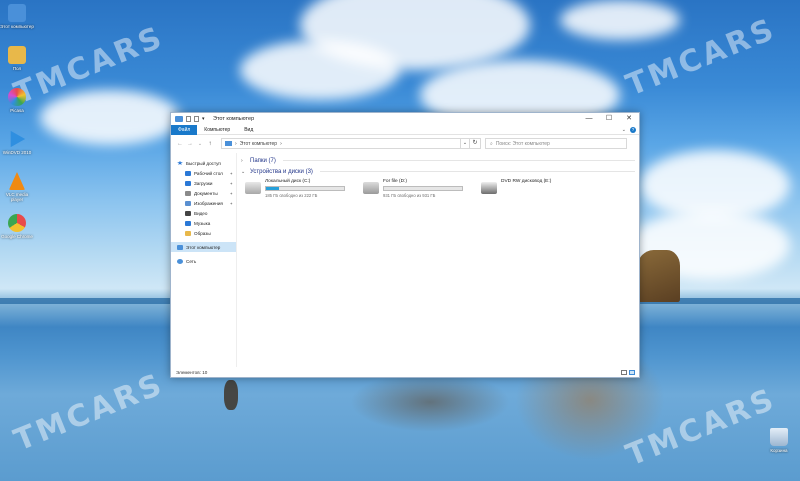 Image resolution: width=800 pixels, height=481 pixels. Describe the element at coordinates (281, 171) in the screenshot. I see `group-title: Устройства и диски (3)` at that location.